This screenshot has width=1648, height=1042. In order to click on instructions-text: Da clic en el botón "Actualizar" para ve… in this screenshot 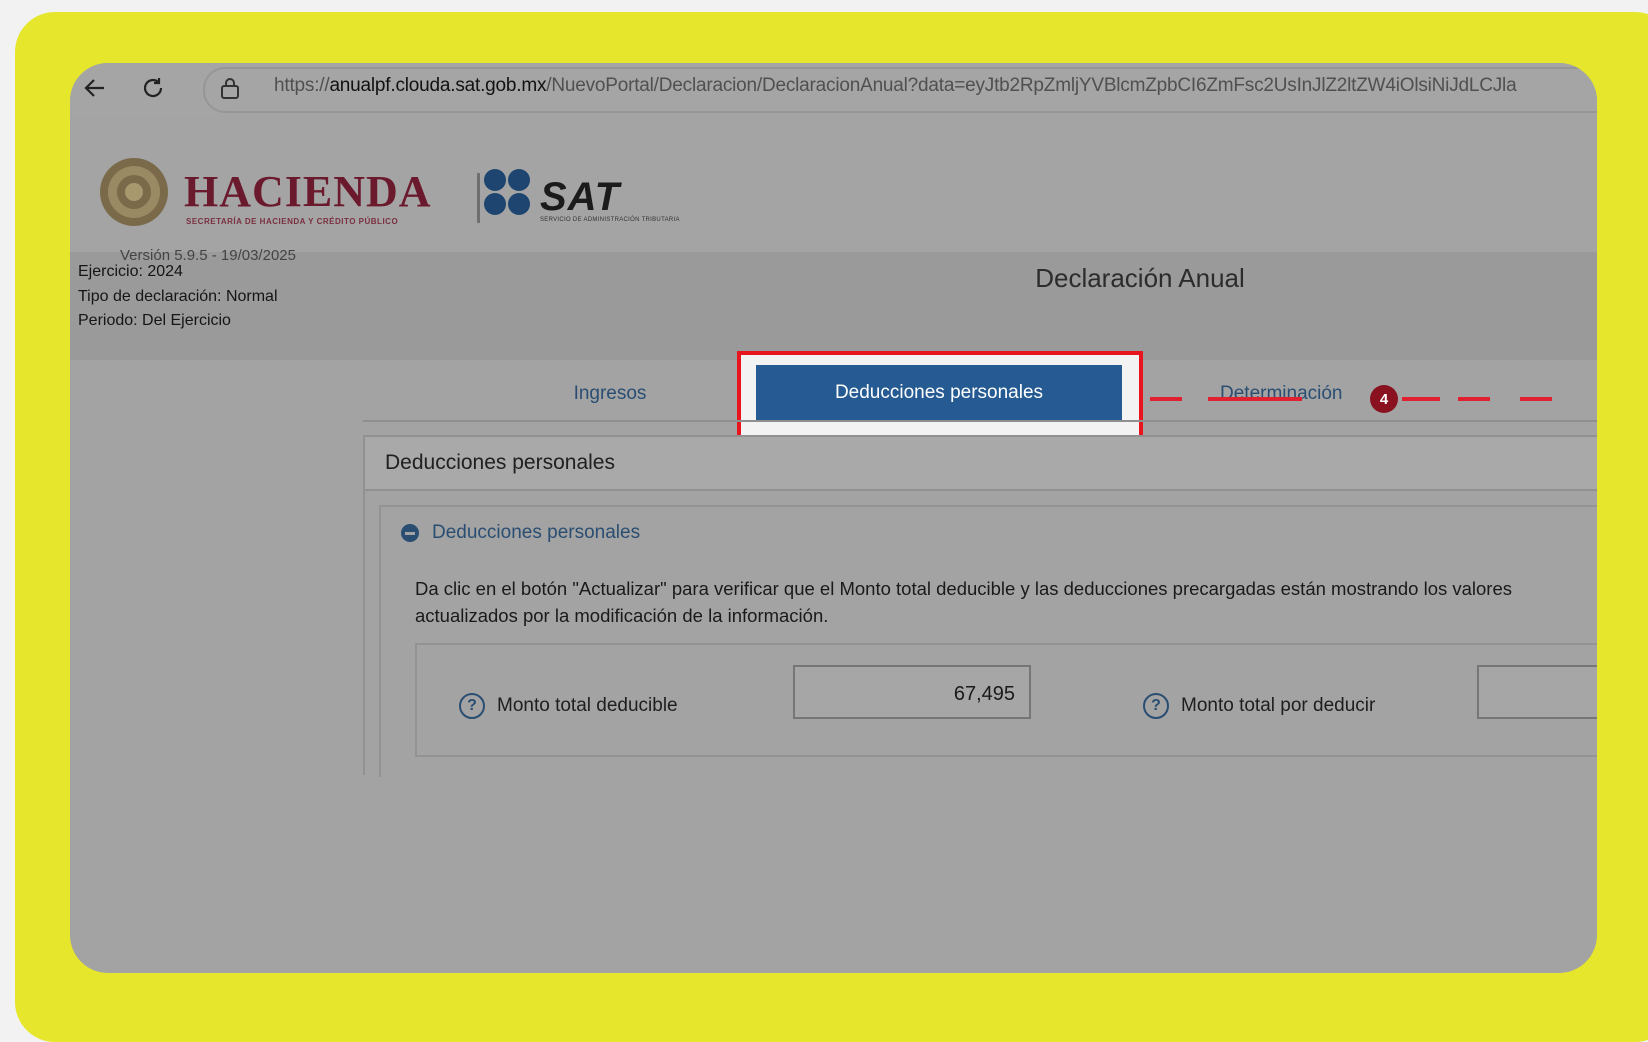, I will do `click(964, 602)`.